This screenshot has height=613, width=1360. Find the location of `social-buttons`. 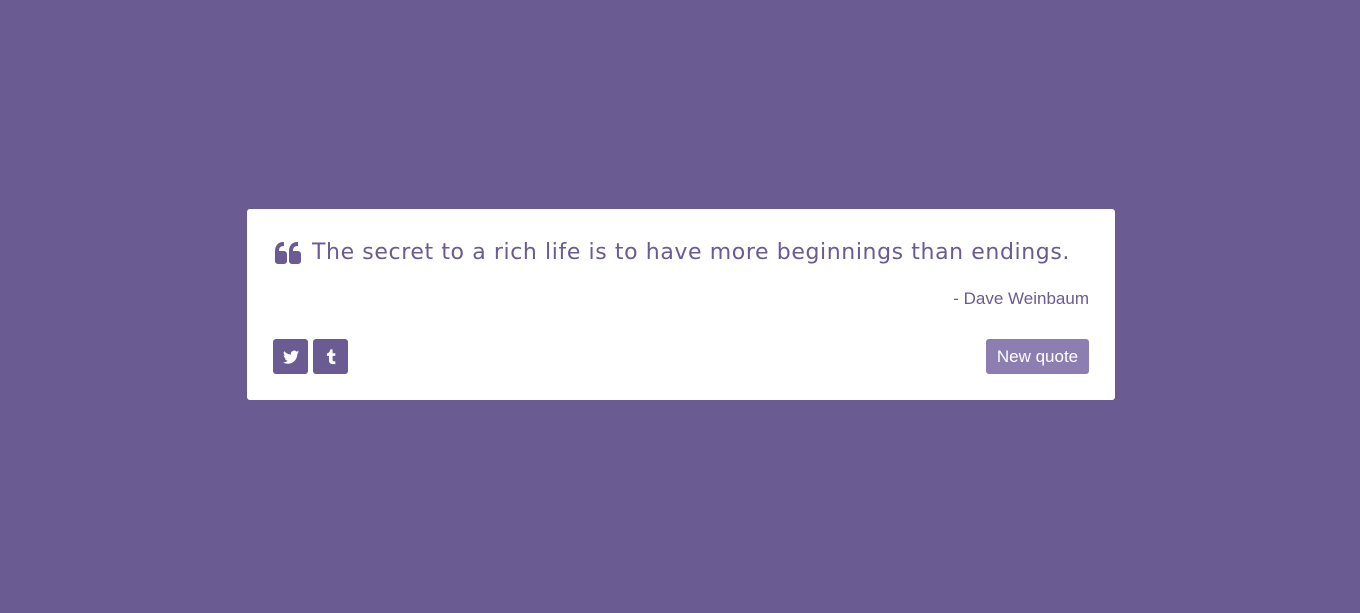

social-buttons is located at coordinates (310, 356).